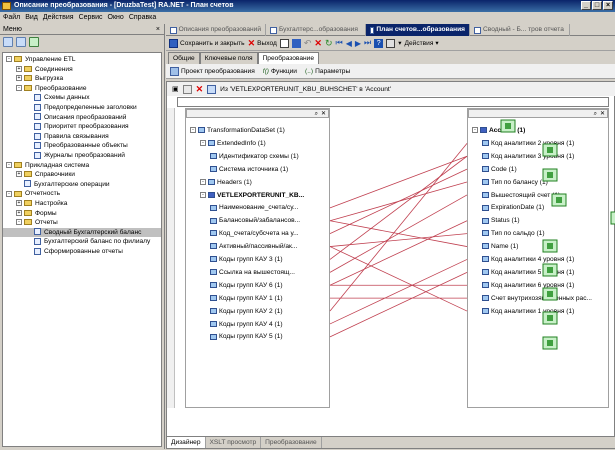  Describe the element at coordinates (21, 42) in the screenshot. I see `collapse-all-icon` at that location.